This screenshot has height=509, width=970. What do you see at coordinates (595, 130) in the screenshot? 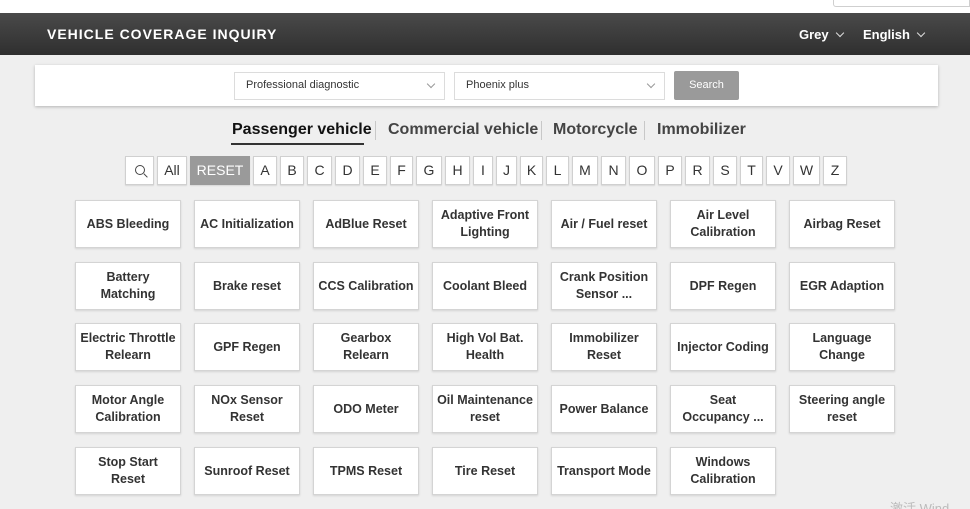
I see `tab-motorcycle: Motorcycle` at bounding box center [595, 130].